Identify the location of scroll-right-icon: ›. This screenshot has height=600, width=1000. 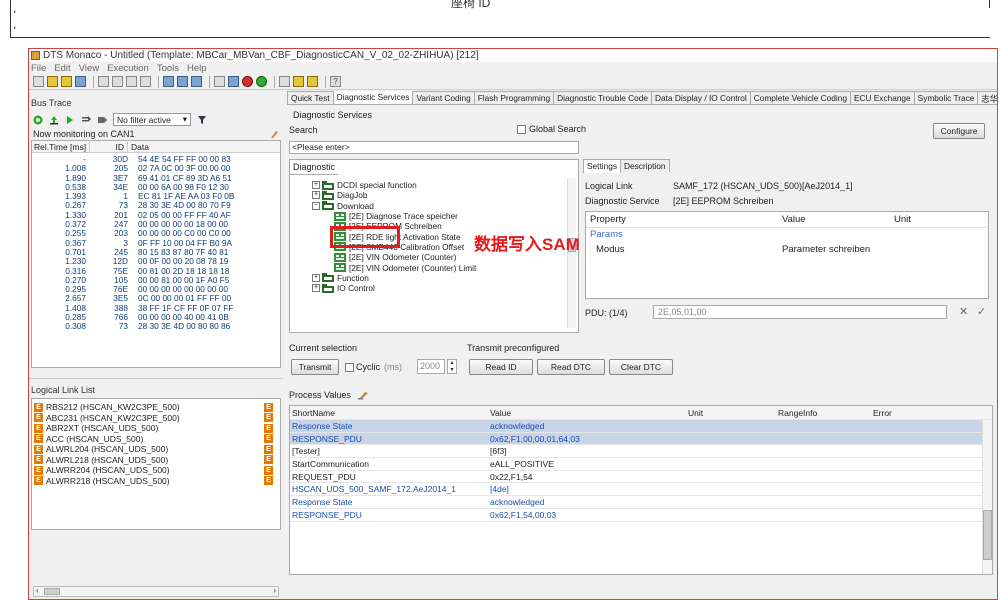
(274, 590).